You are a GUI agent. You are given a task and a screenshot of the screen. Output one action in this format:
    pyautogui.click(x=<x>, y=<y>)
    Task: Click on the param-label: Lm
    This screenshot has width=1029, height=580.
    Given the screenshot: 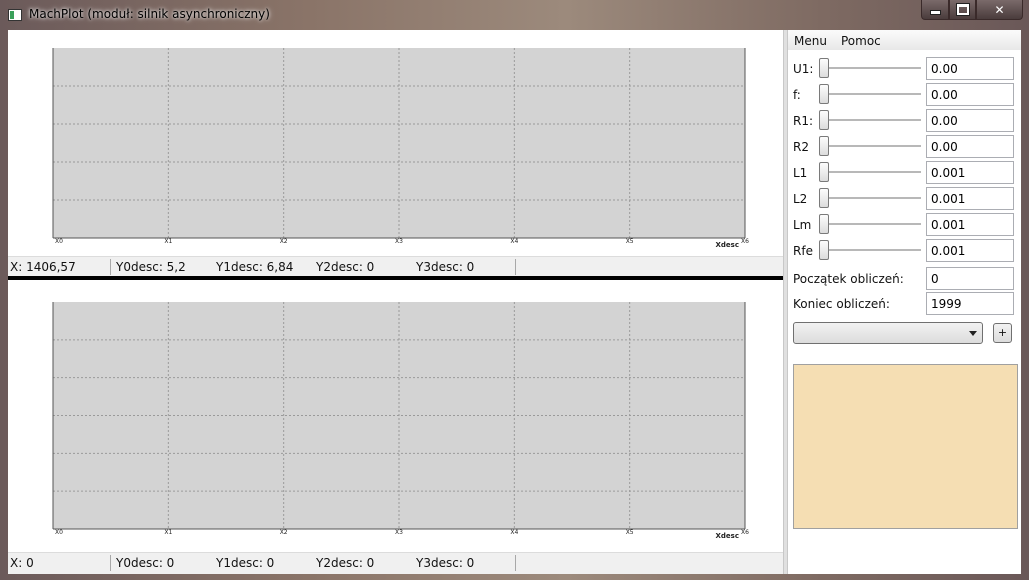 What is the action you would take?
    pyautogui.click(x=802, y=225)
    